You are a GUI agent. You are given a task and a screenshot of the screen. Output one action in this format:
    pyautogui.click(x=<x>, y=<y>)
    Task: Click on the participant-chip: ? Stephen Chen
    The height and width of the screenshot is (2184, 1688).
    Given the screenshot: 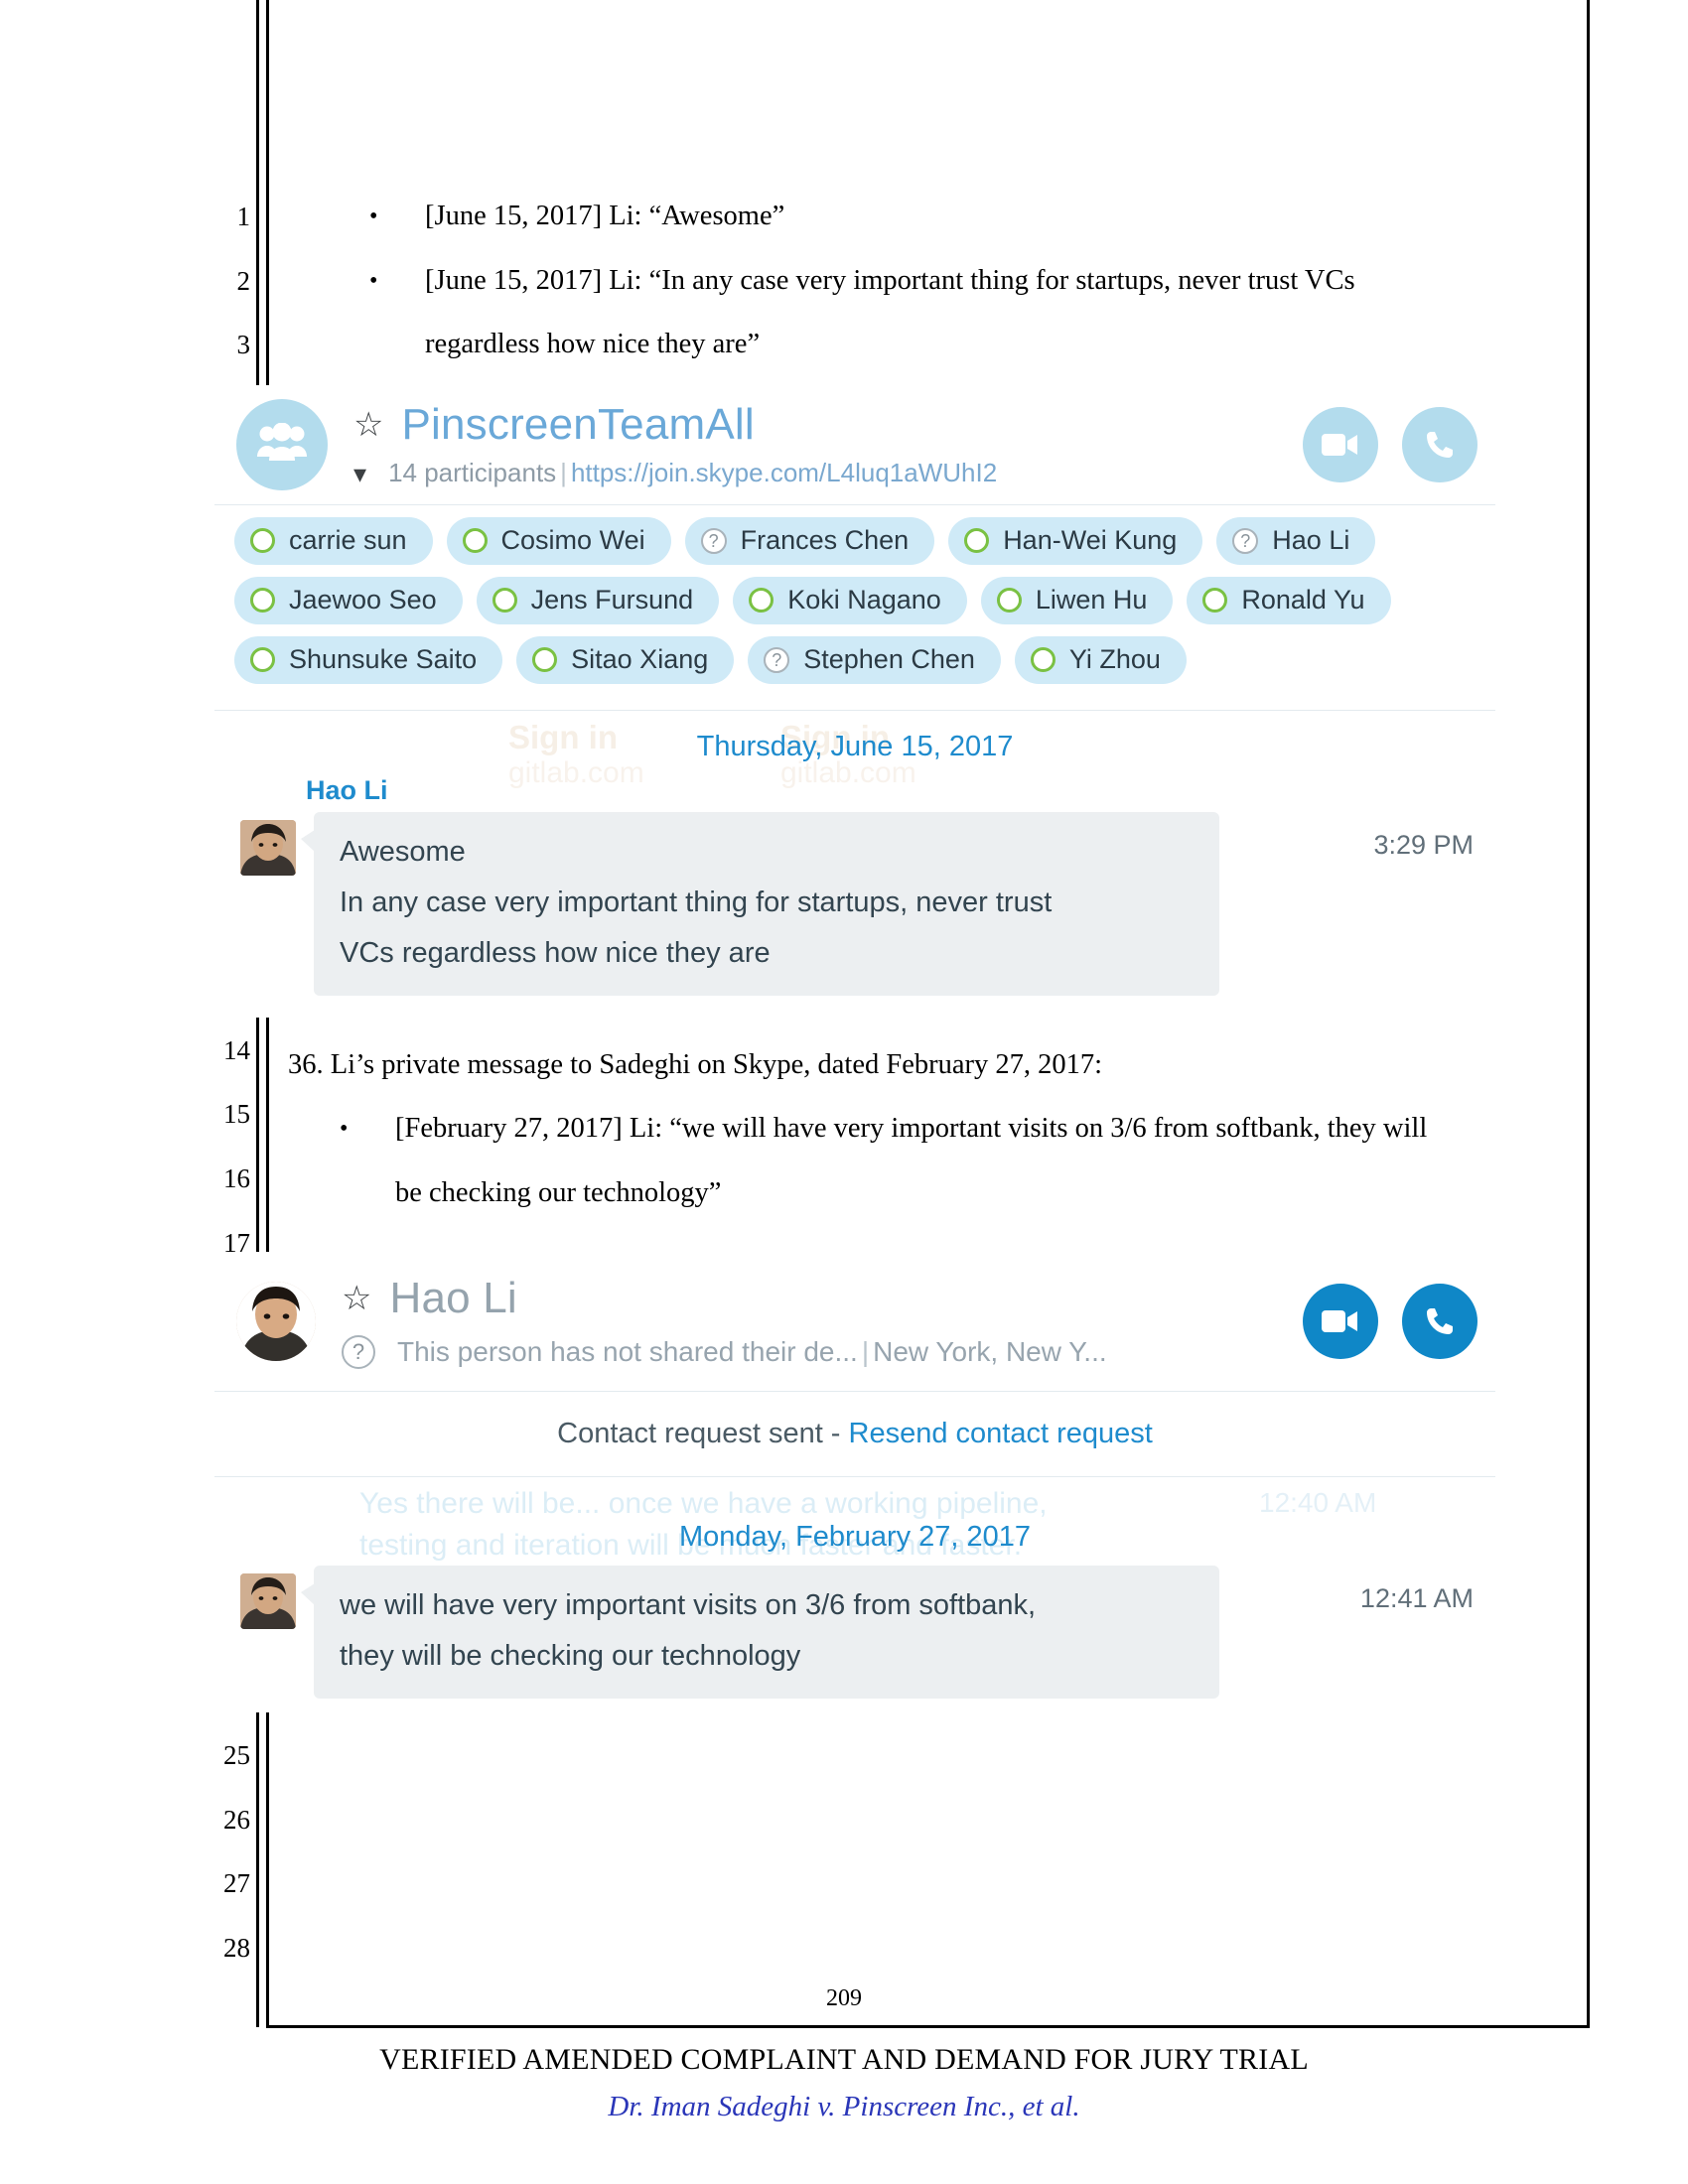 What is the action you would take?
    pyautogui.click(x=874, y=659)
    